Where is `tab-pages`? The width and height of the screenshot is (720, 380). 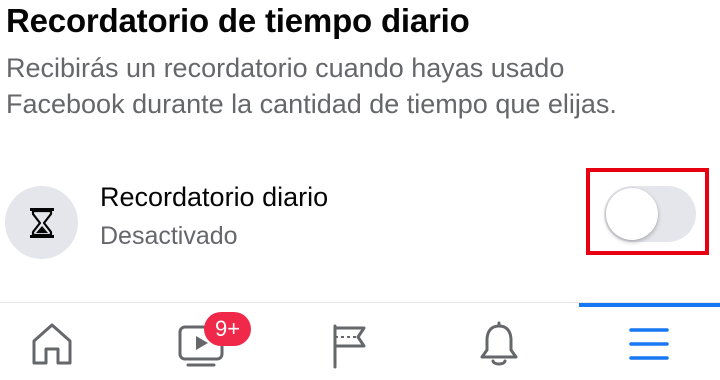
tab-pages is located at coordinates (350, 341).